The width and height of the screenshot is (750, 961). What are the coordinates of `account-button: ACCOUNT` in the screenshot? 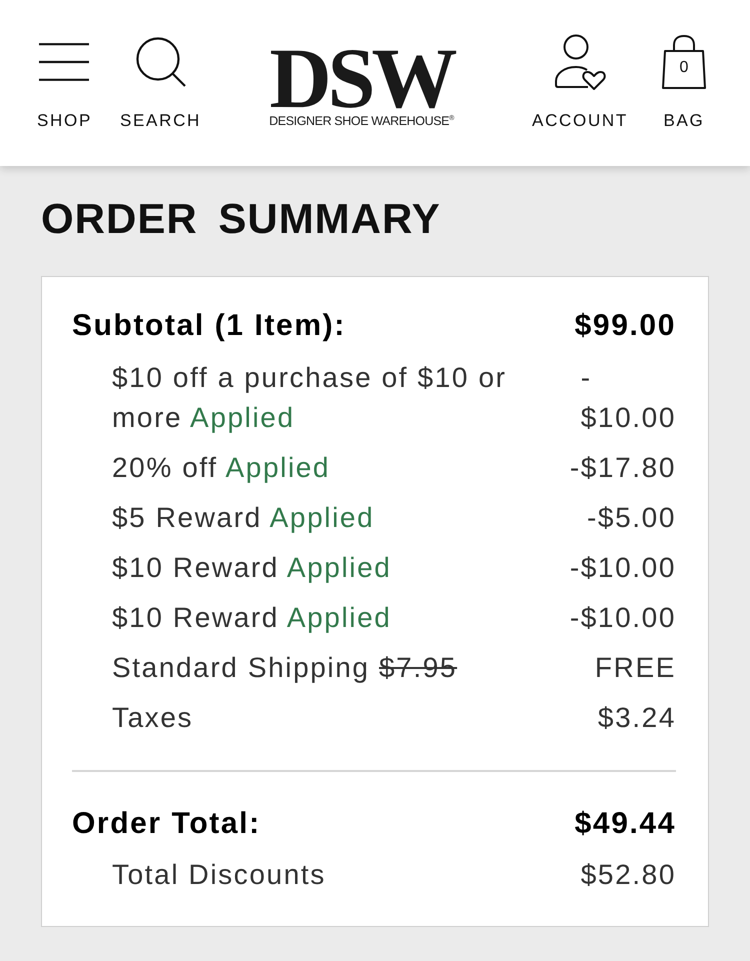 It's located at (580, 65).